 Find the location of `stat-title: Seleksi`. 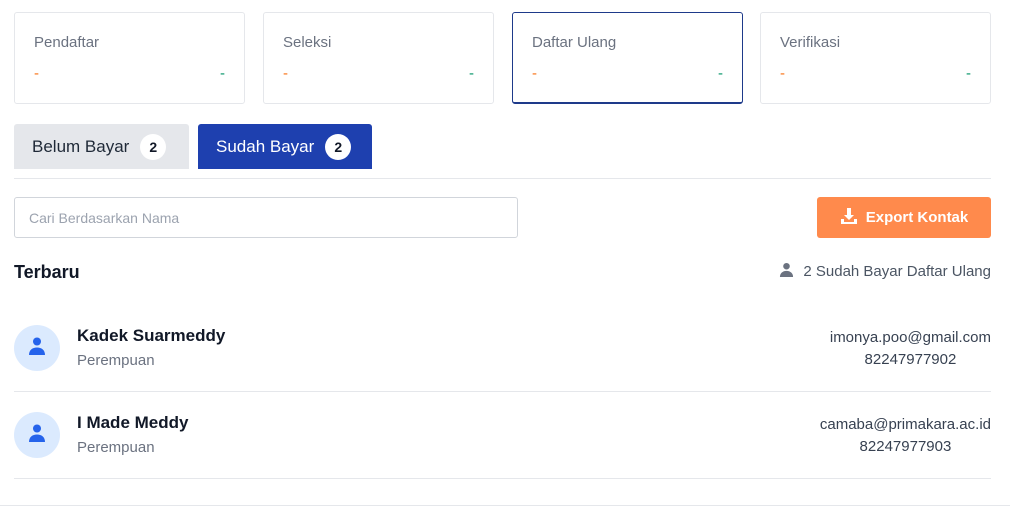

stat-title: Seleksi is located at coordinates (307, 42).